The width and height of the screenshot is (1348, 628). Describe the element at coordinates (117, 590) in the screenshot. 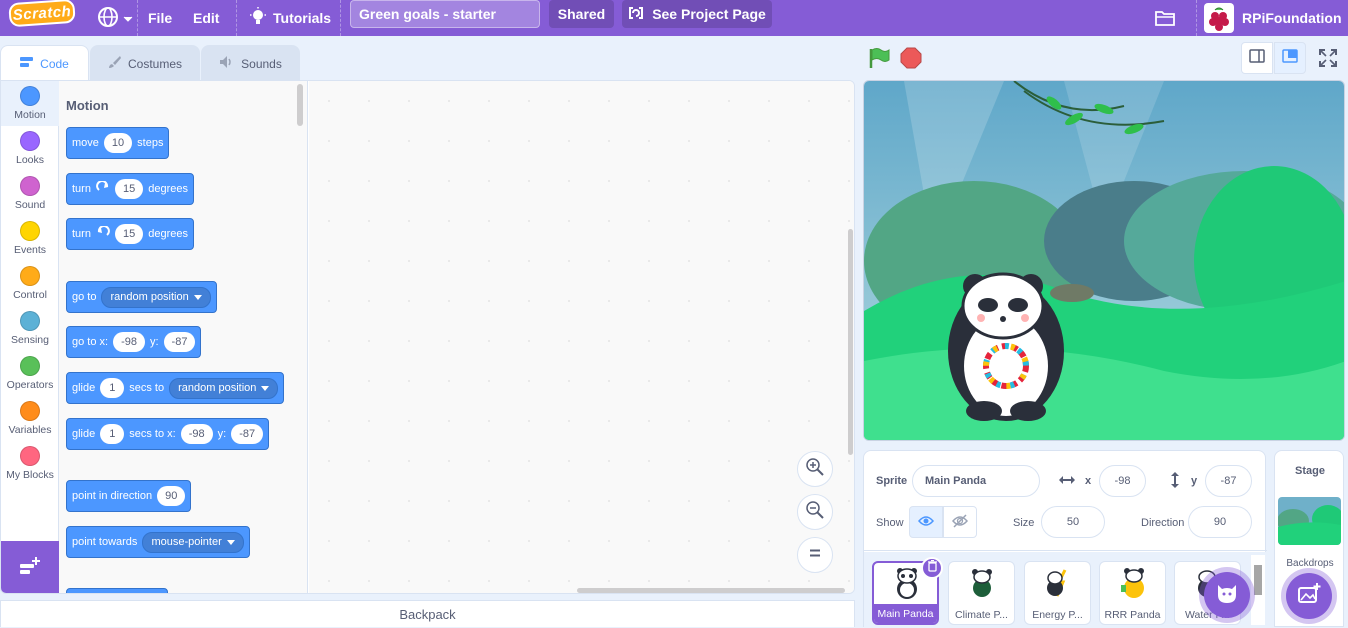

I see `block-partial` at that location.